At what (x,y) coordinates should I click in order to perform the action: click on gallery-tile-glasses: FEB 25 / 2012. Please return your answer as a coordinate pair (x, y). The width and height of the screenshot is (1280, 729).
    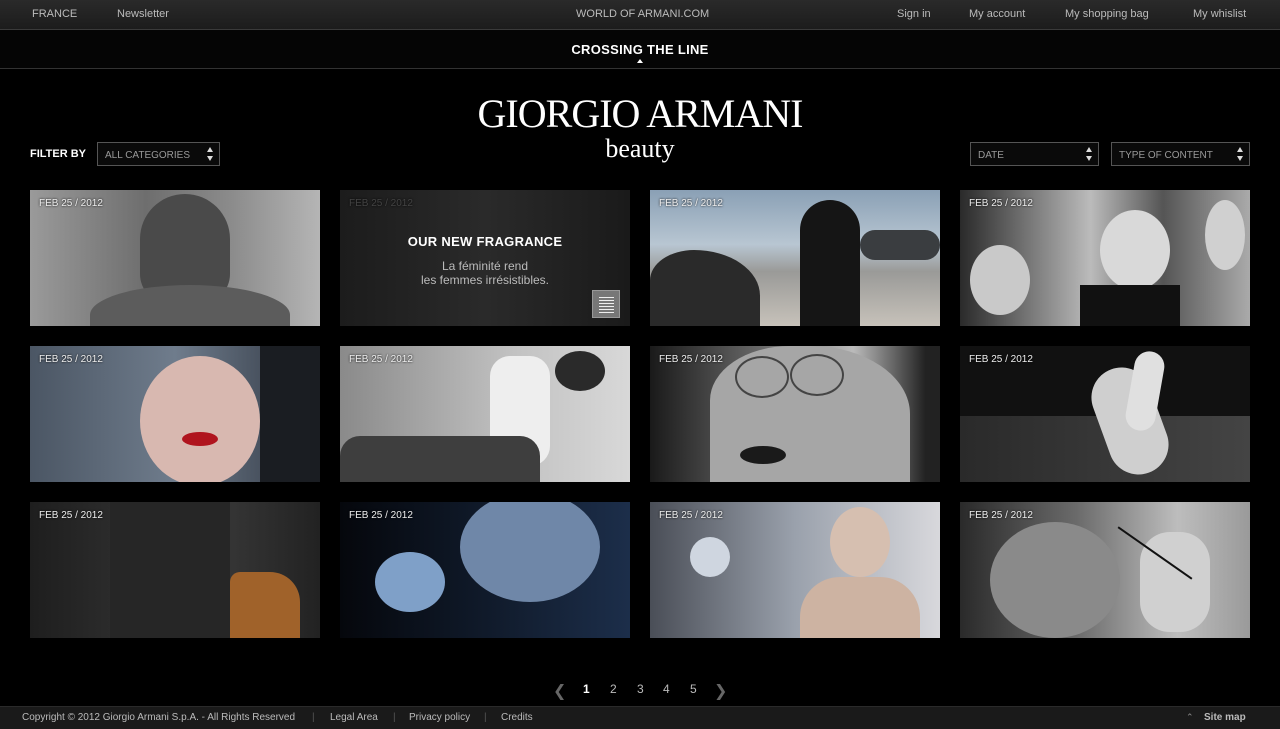
    Looking at the image, I should click on (795, 414).